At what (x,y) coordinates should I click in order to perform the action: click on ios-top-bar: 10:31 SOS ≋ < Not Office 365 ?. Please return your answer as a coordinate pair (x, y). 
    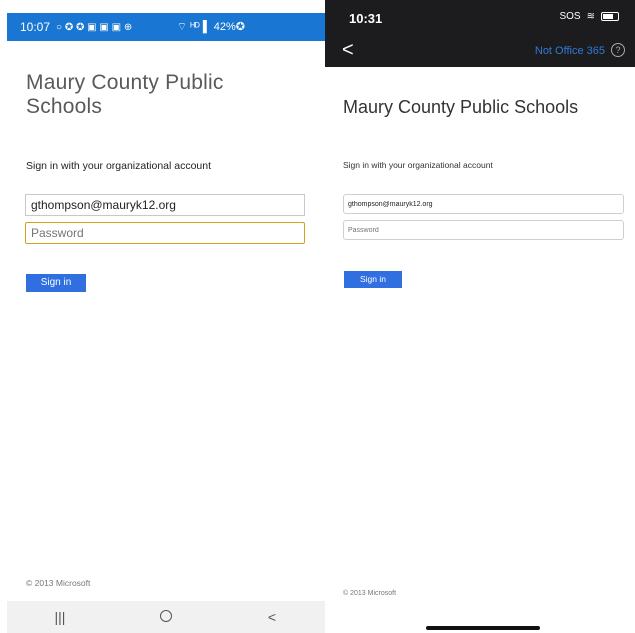
    Looking at the image, I should click on (480, 33).